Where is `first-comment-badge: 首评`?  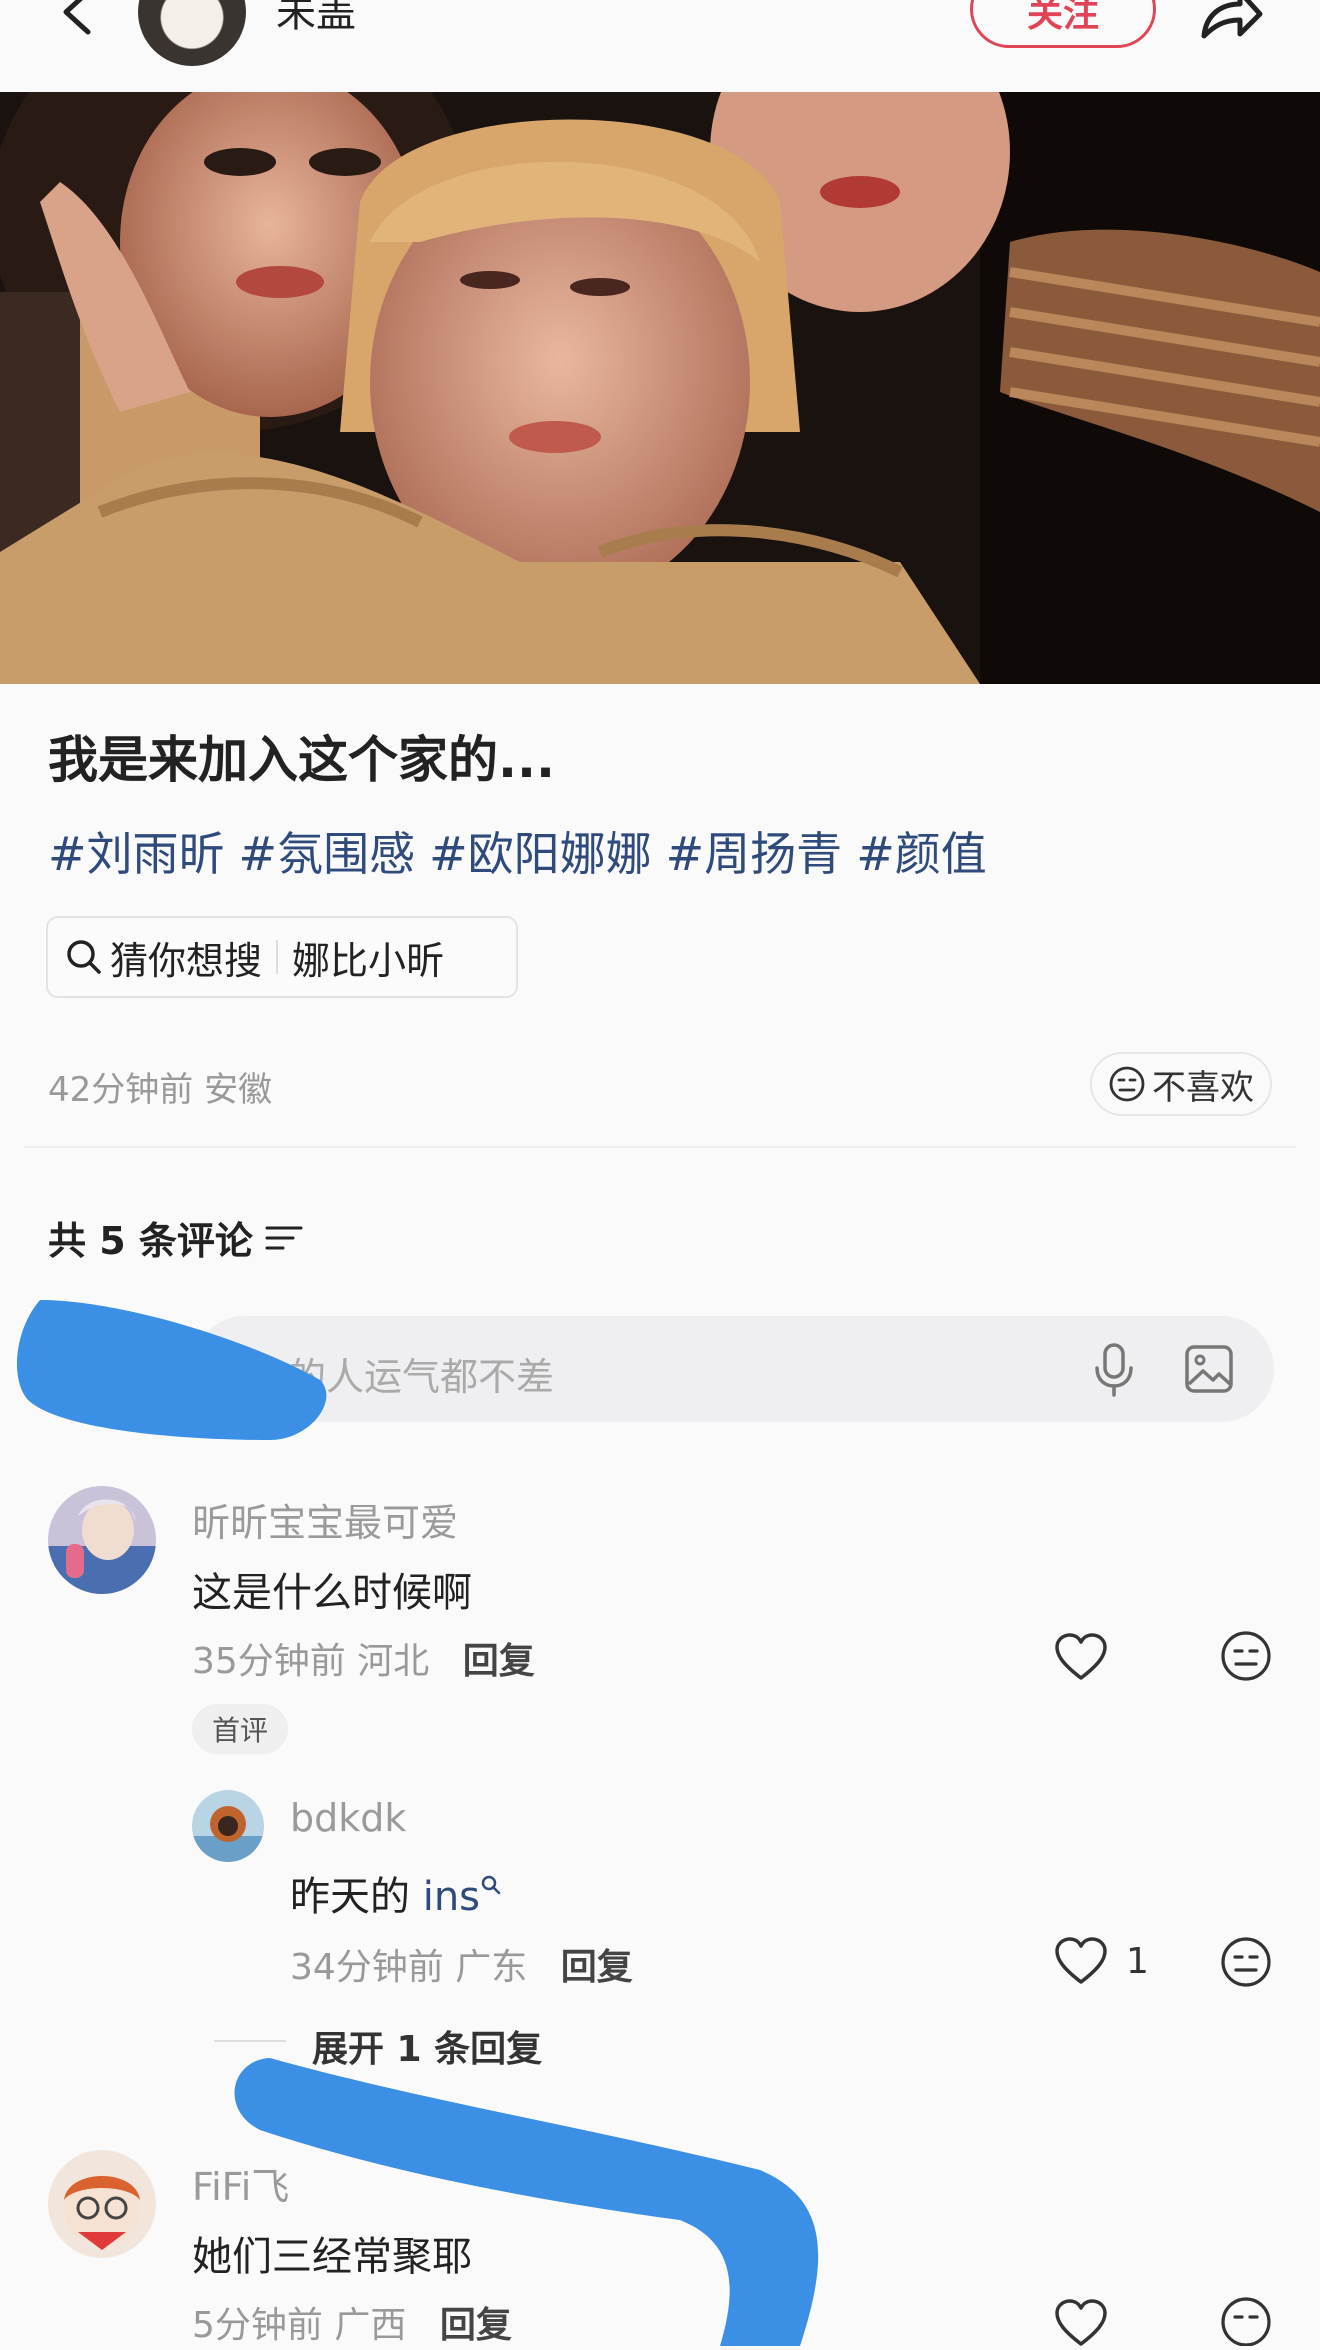 first-comment-badge: 首评 is located at coordinates (240, 1729).